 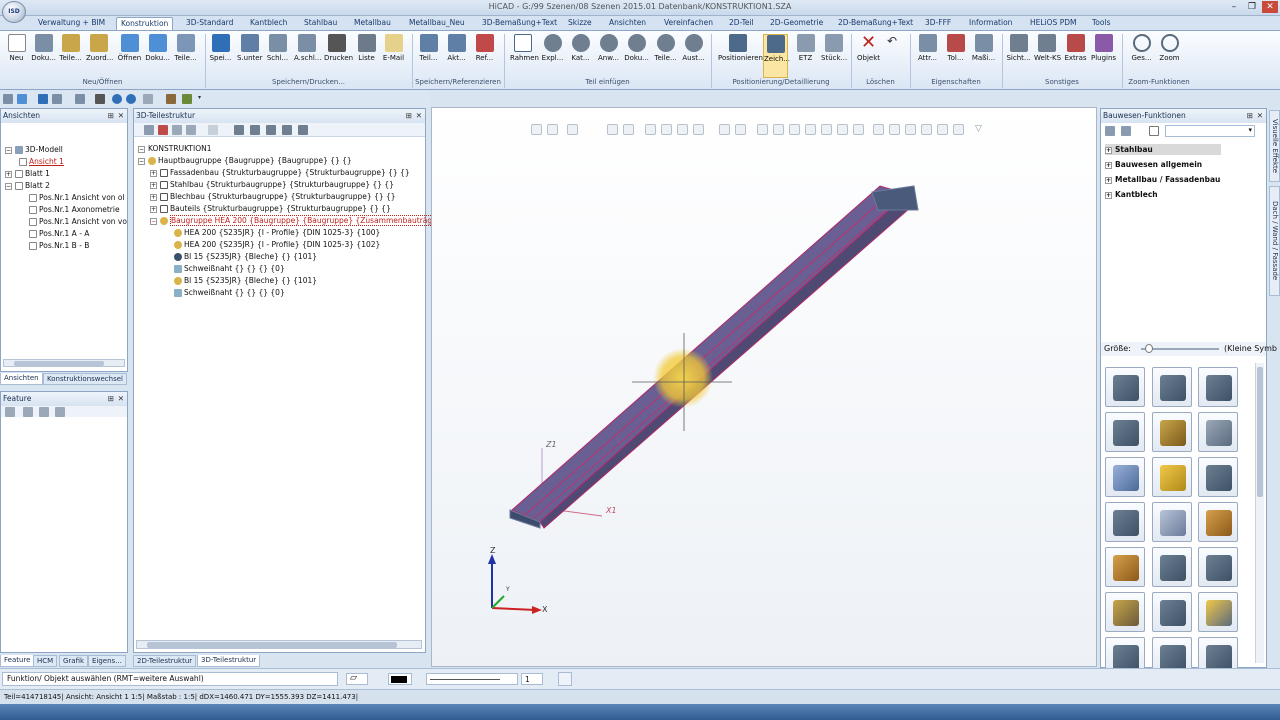 I want to click on plugins-button: Plugins, so click(x=1103, y=56).